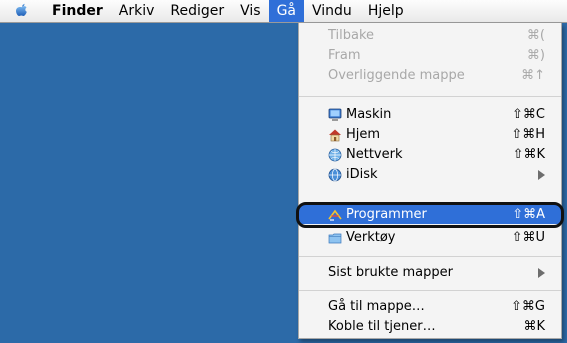 The width and height of the screenshot is (567, 343). Describe the element at coordinates (390, 272) in the screenshot. I see `menu-item-label: Sist brukte mapper` at that location.